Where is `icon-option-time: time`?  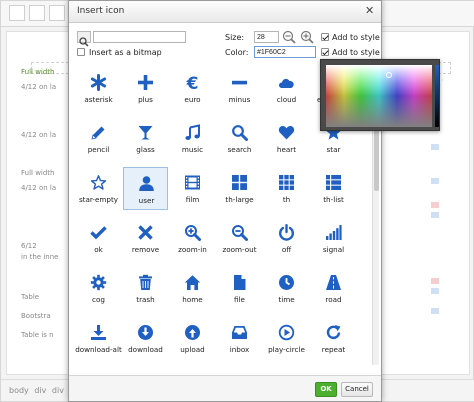
icon-option-time: time is located at coordinates (286, 288).